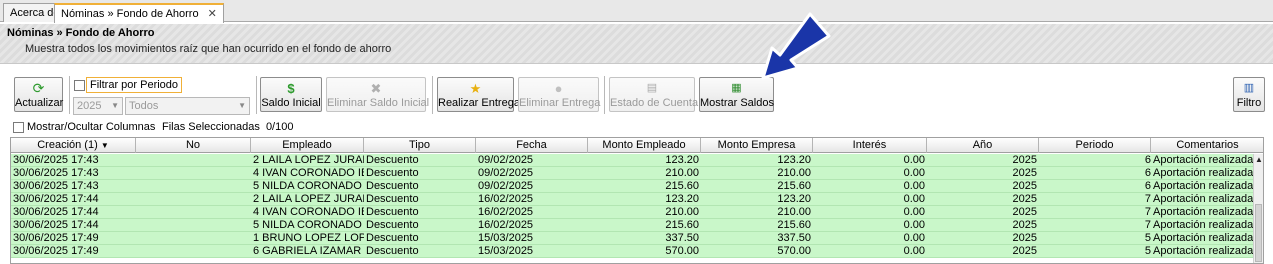 This screenshot has height=264, width=1273. I want to click on saldo-inicial-button: $ Saldo Inicial, so click(291, 94).